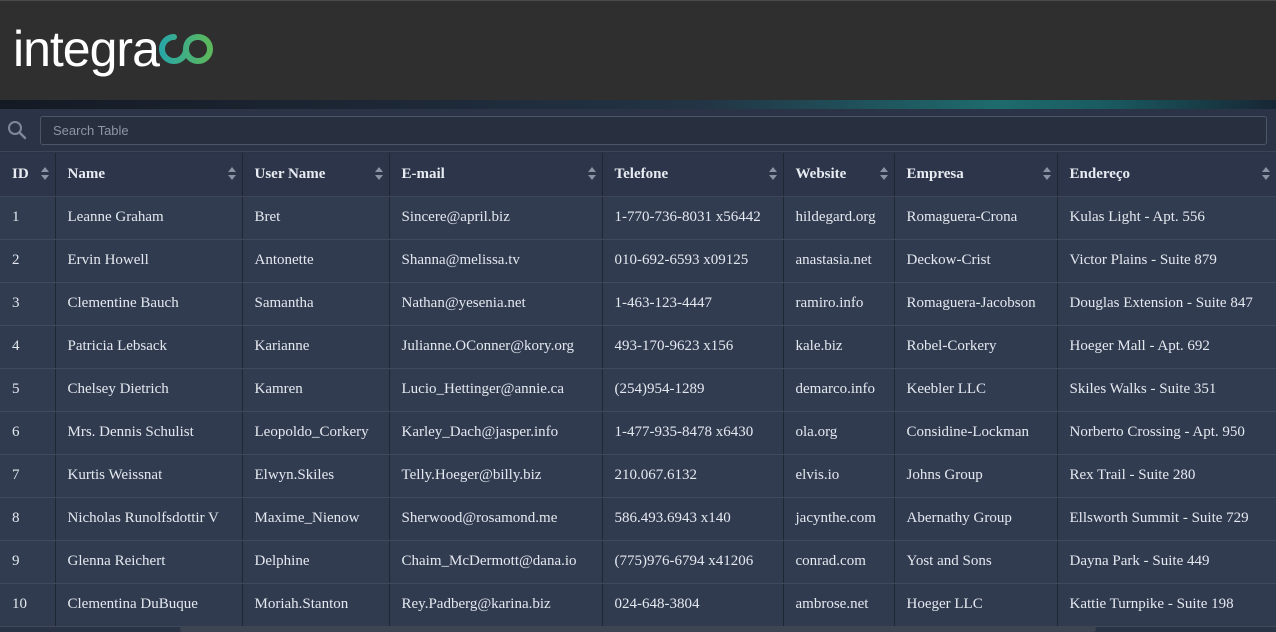 The image size is (1276, 632). I want to click on cell-website: ramiro.info, so click(839, 304).